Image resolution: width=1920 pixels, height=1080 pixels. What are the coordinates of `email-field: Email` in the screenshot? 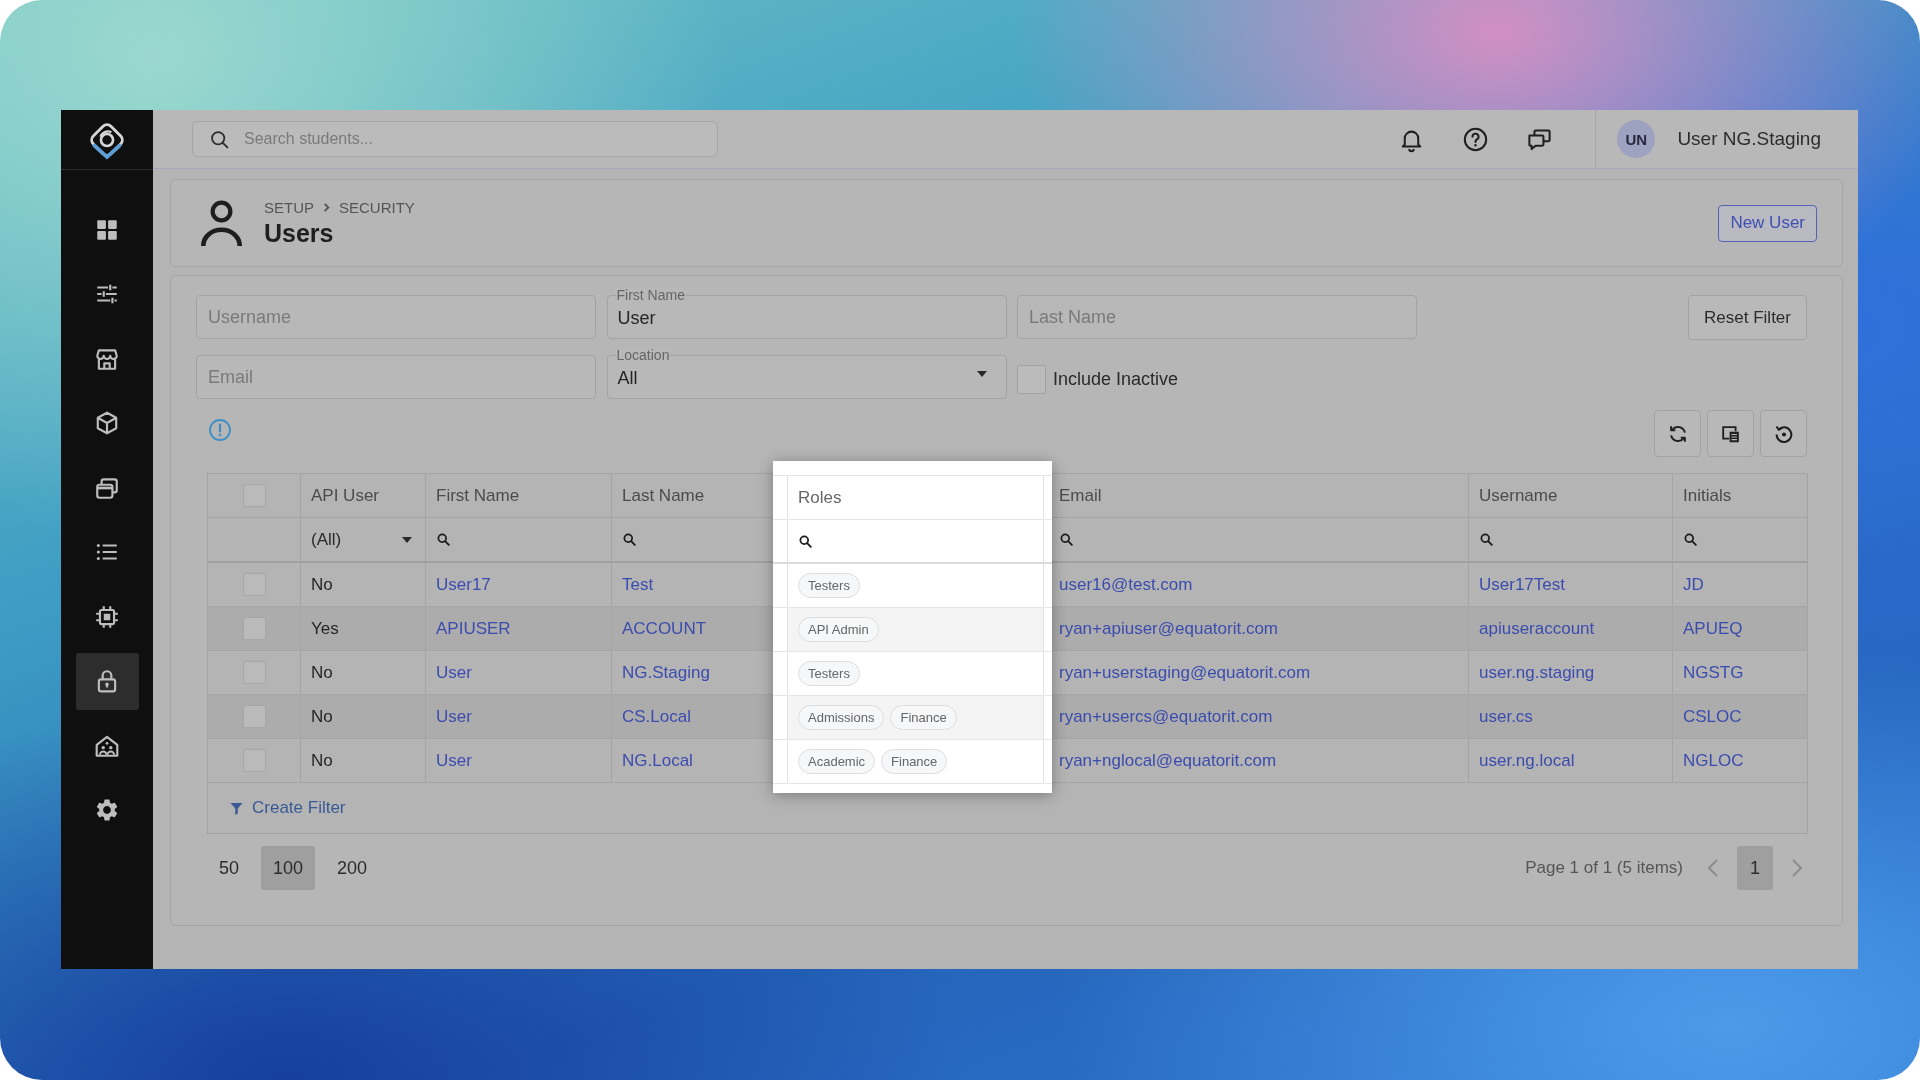 It's located at (396, 377).